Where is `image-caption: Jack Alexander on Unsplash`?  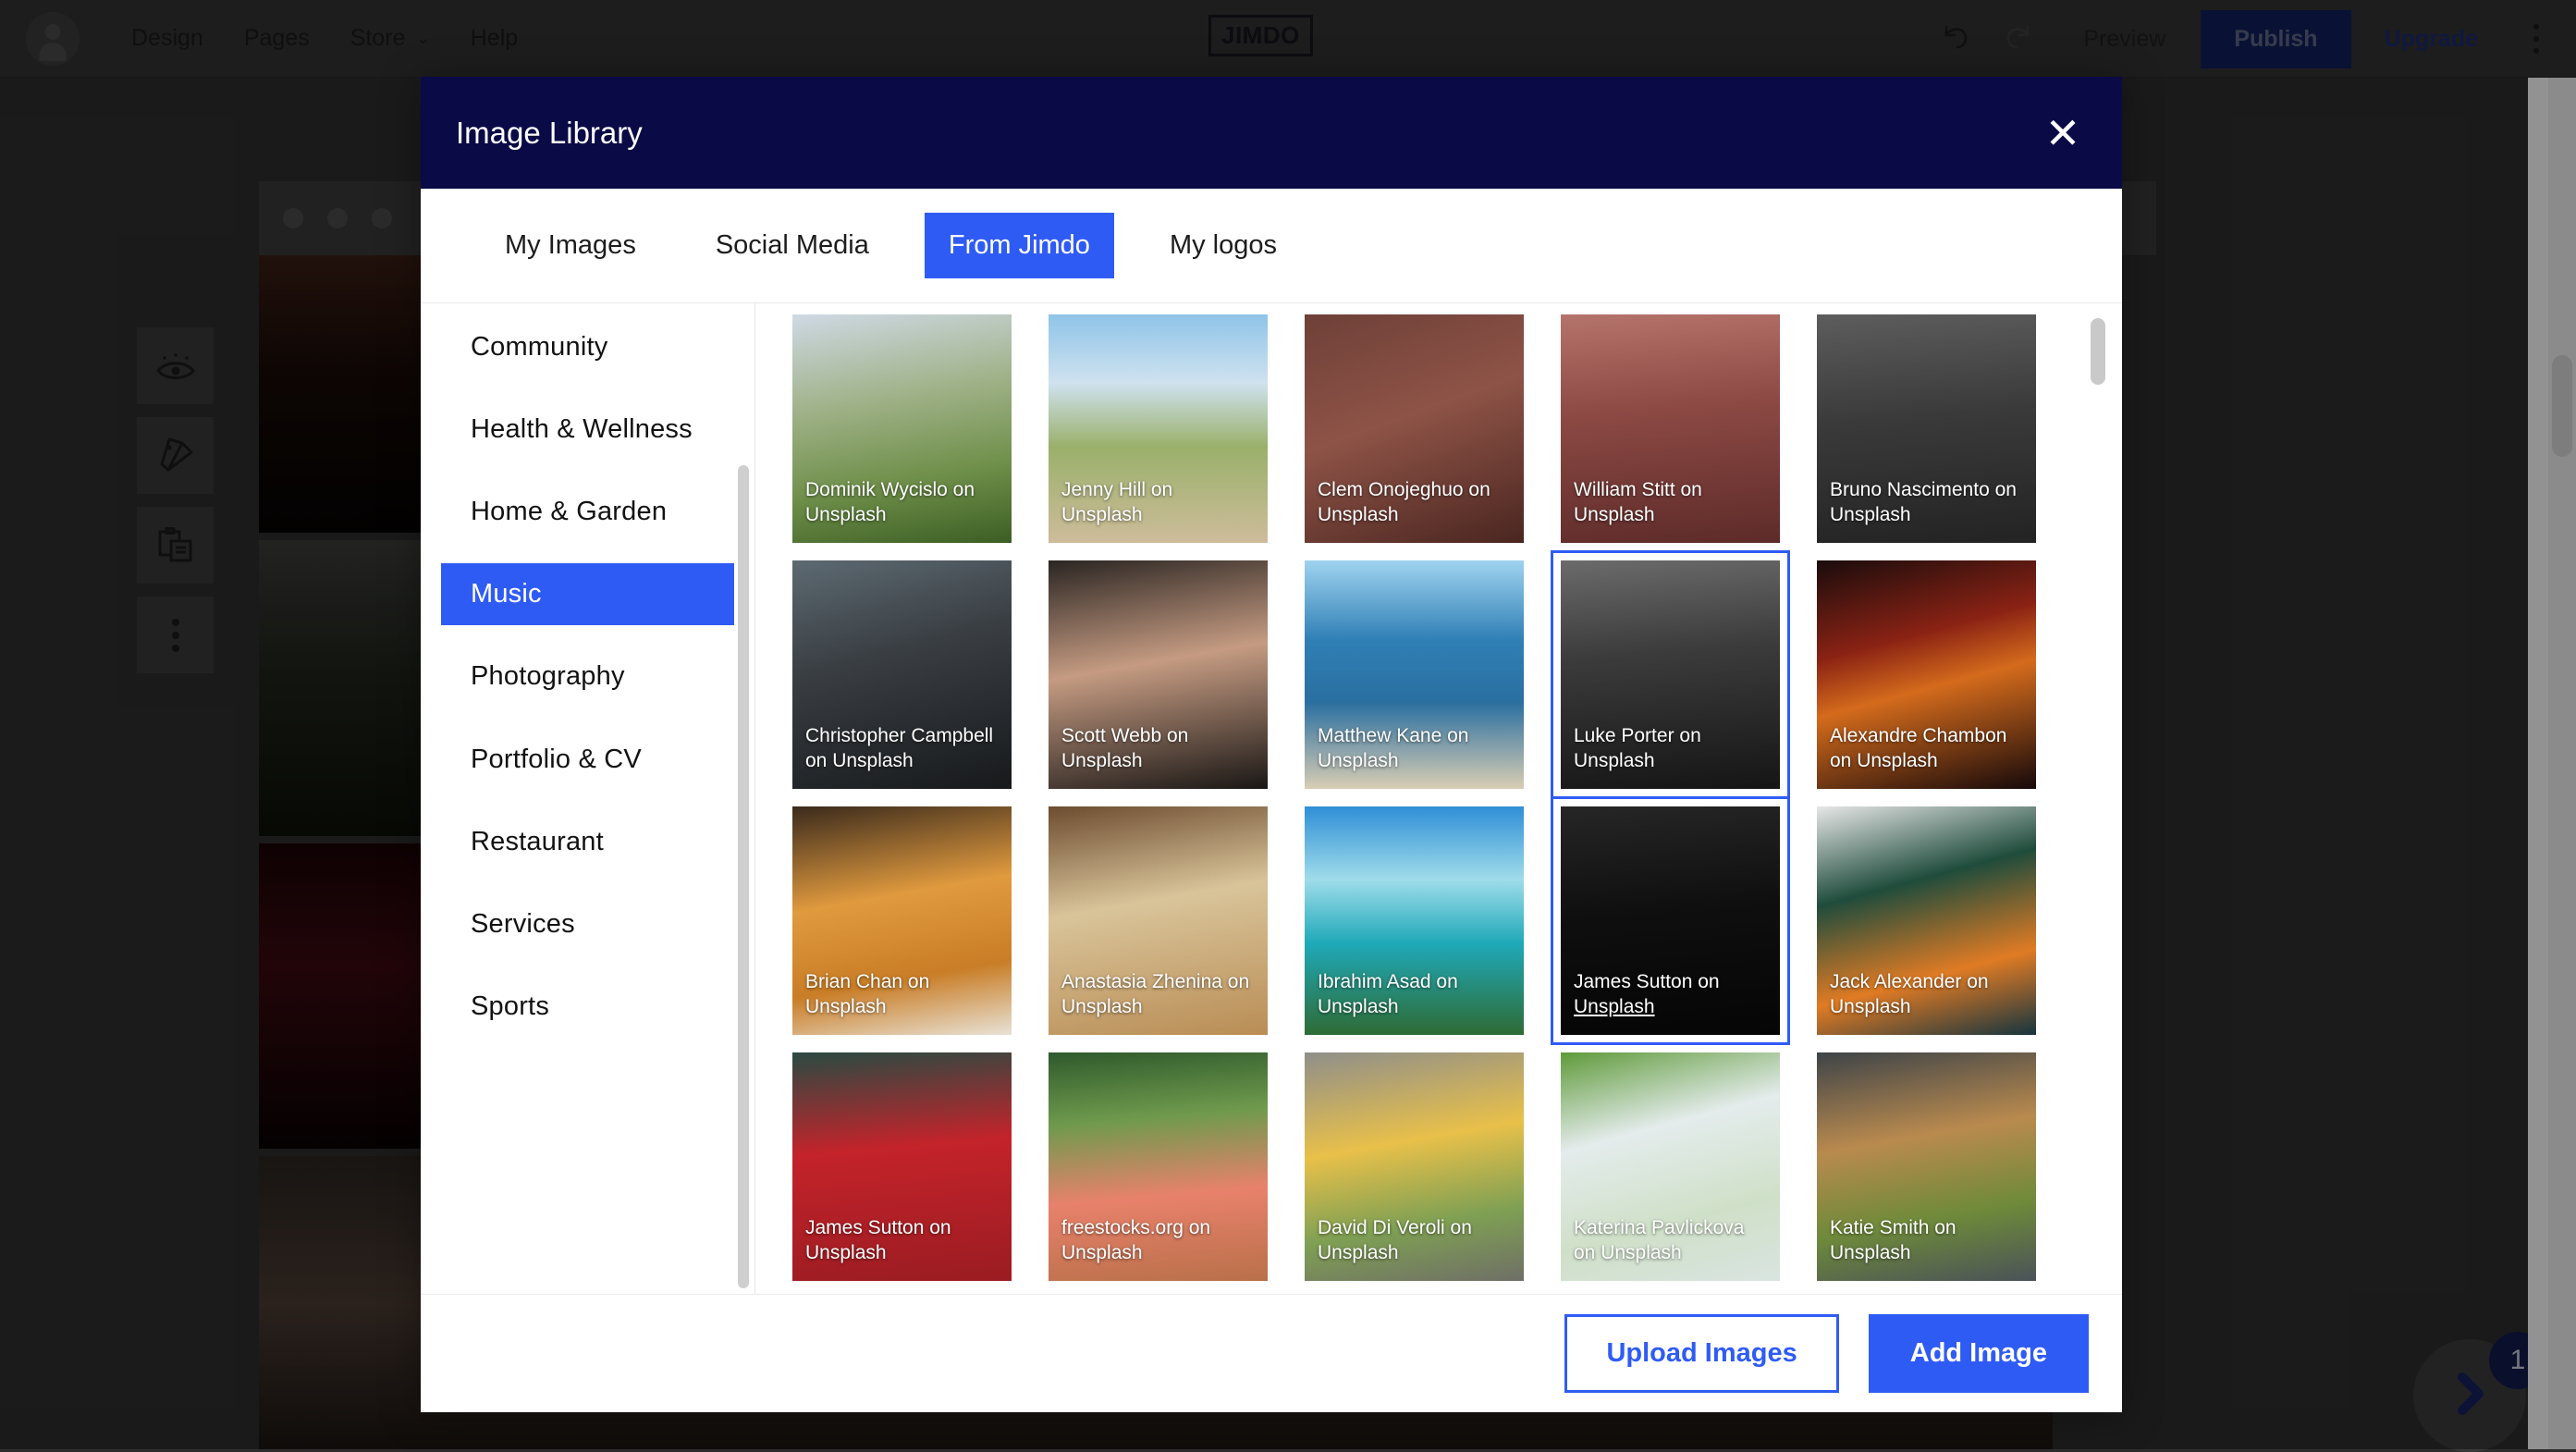 image-caption: Jack Alexander on Unsplash is located at coordinates (1926, 994).